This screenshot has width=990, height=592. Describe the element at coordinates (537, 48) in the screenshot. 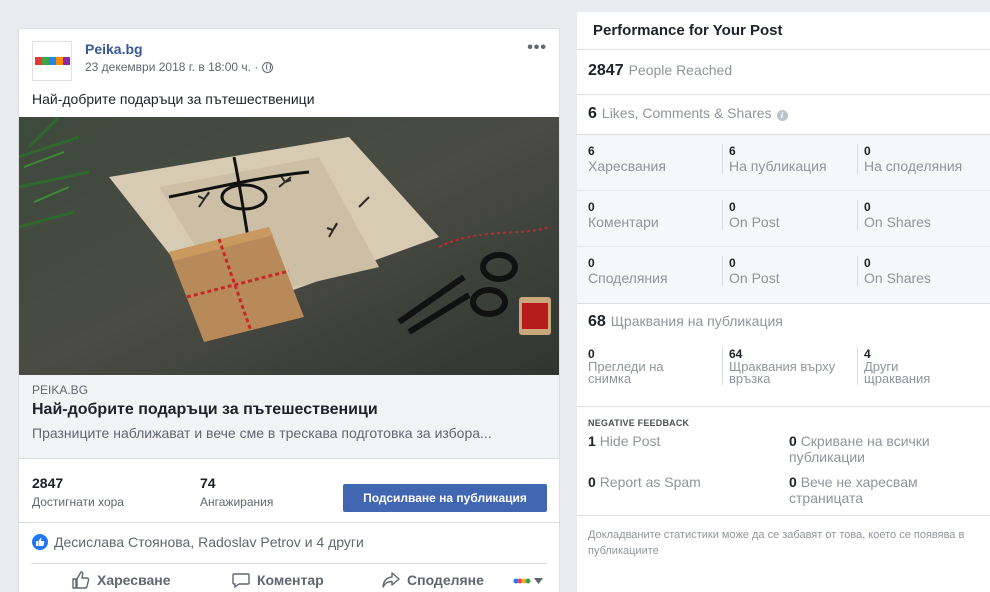

I see `more-options-icon: •••` at that location.